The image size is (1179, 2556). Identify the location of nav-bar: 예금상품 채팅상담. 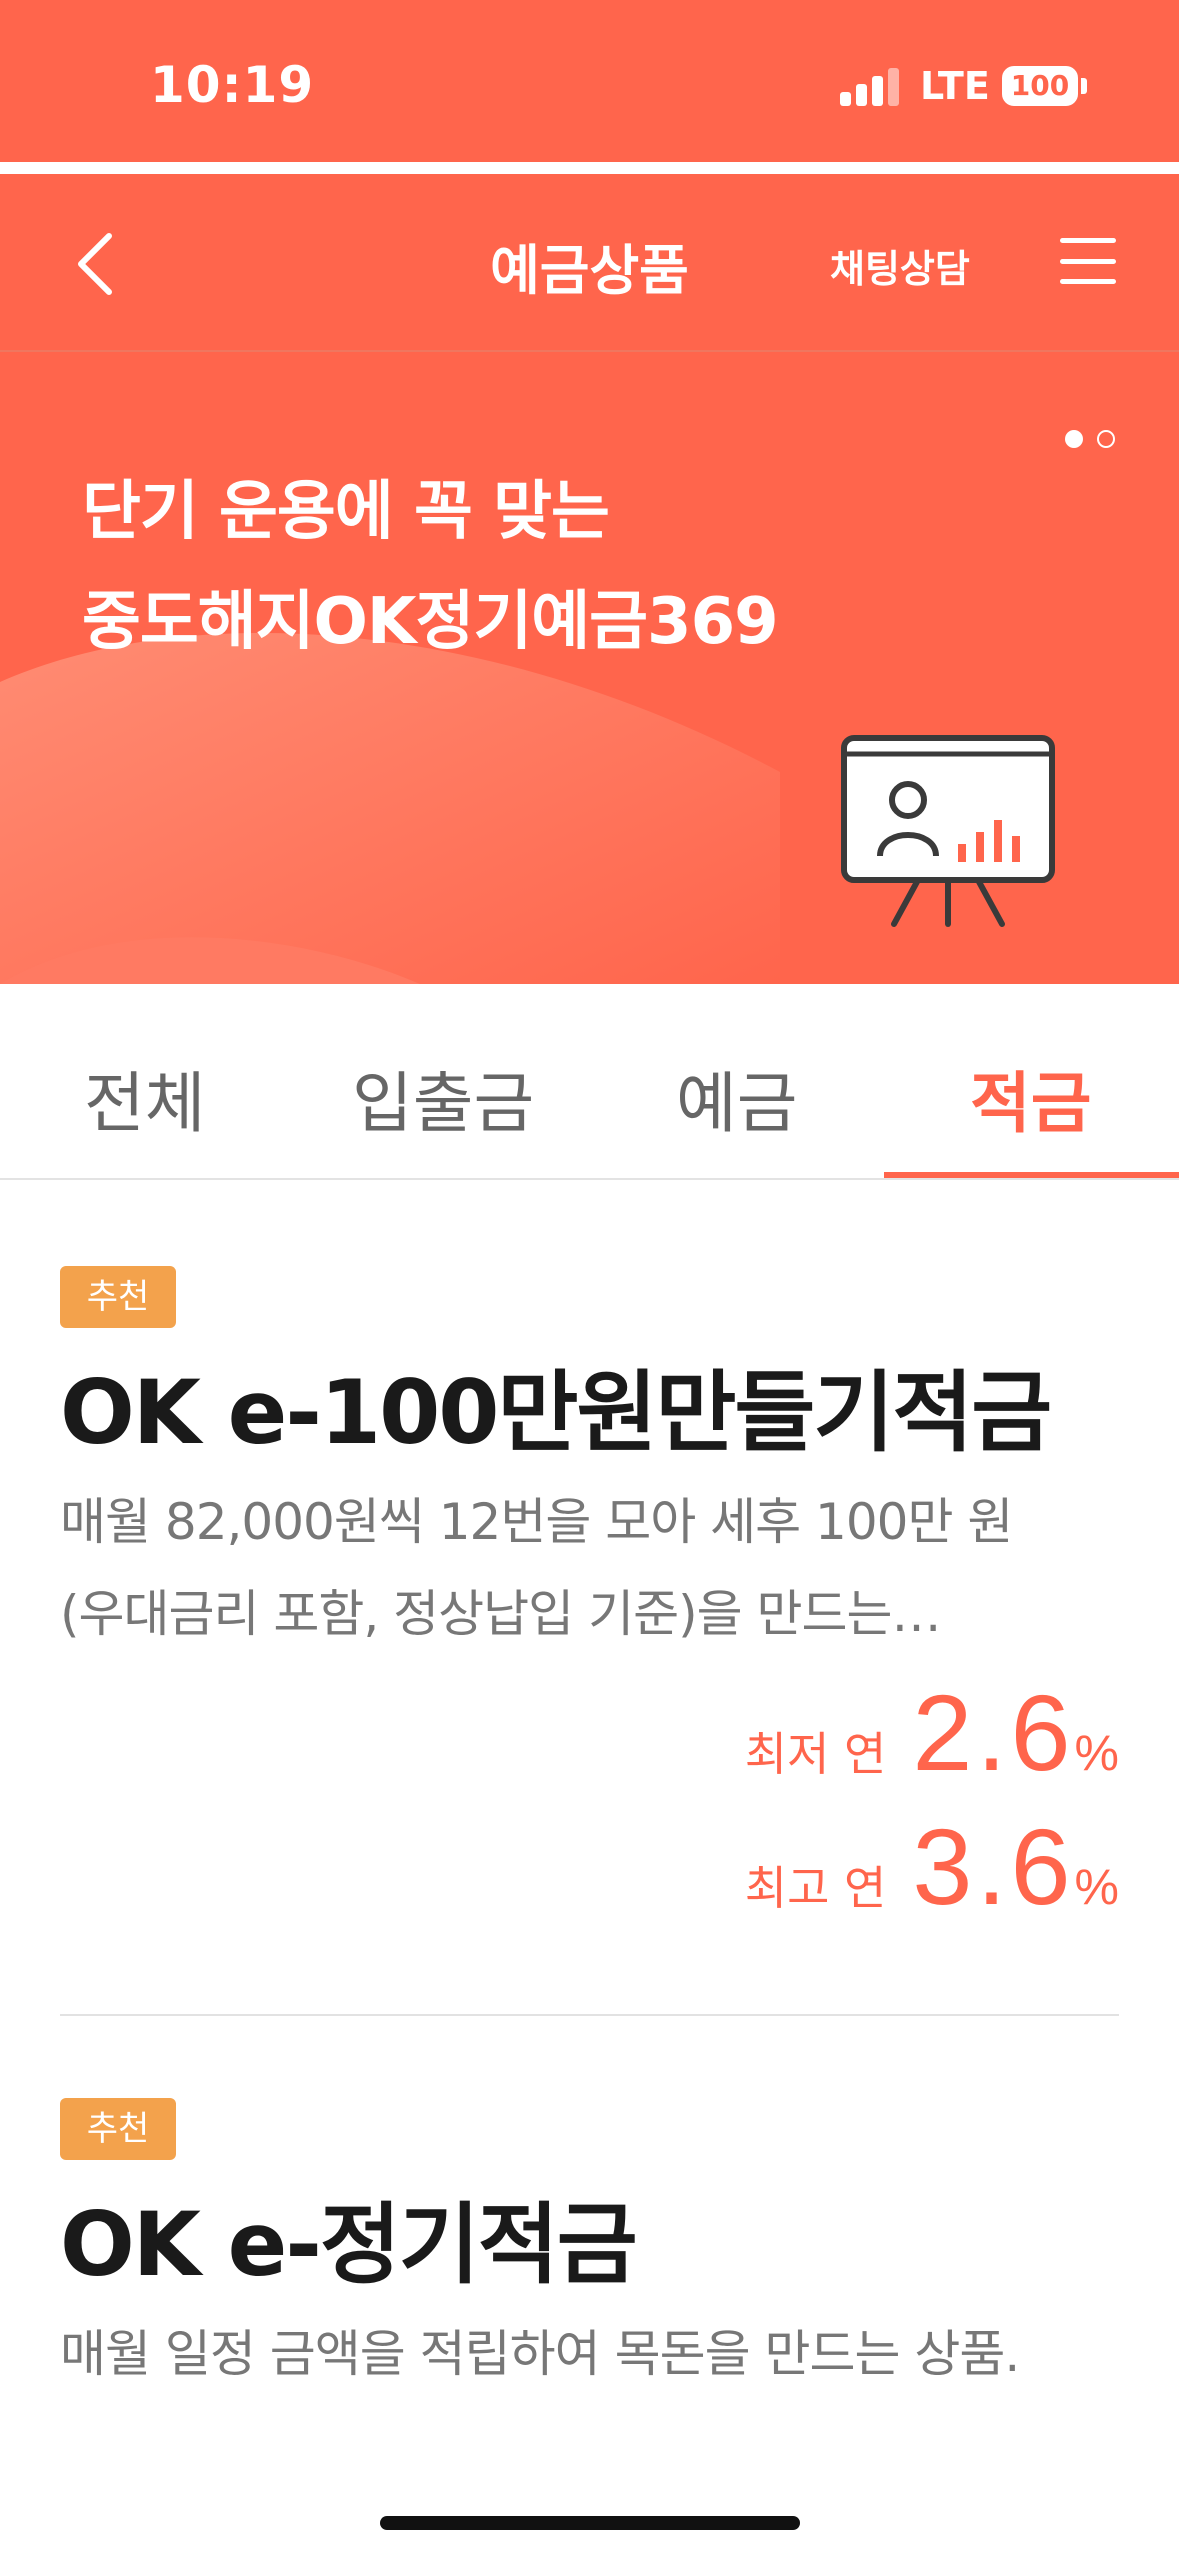
(589, 263).